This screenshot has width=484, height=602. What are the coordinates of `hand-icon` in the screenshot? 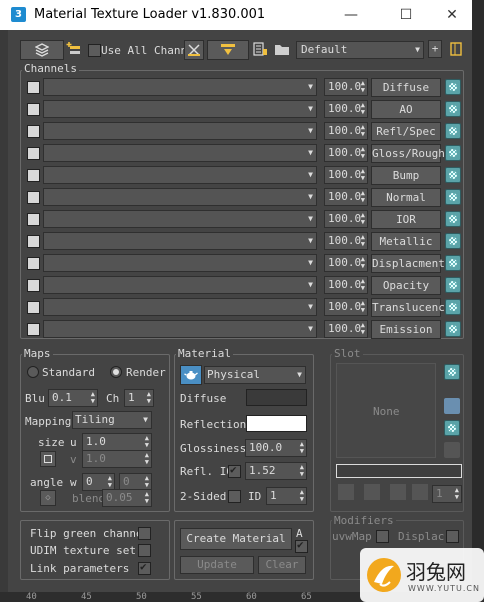 It's located at (452, 406).